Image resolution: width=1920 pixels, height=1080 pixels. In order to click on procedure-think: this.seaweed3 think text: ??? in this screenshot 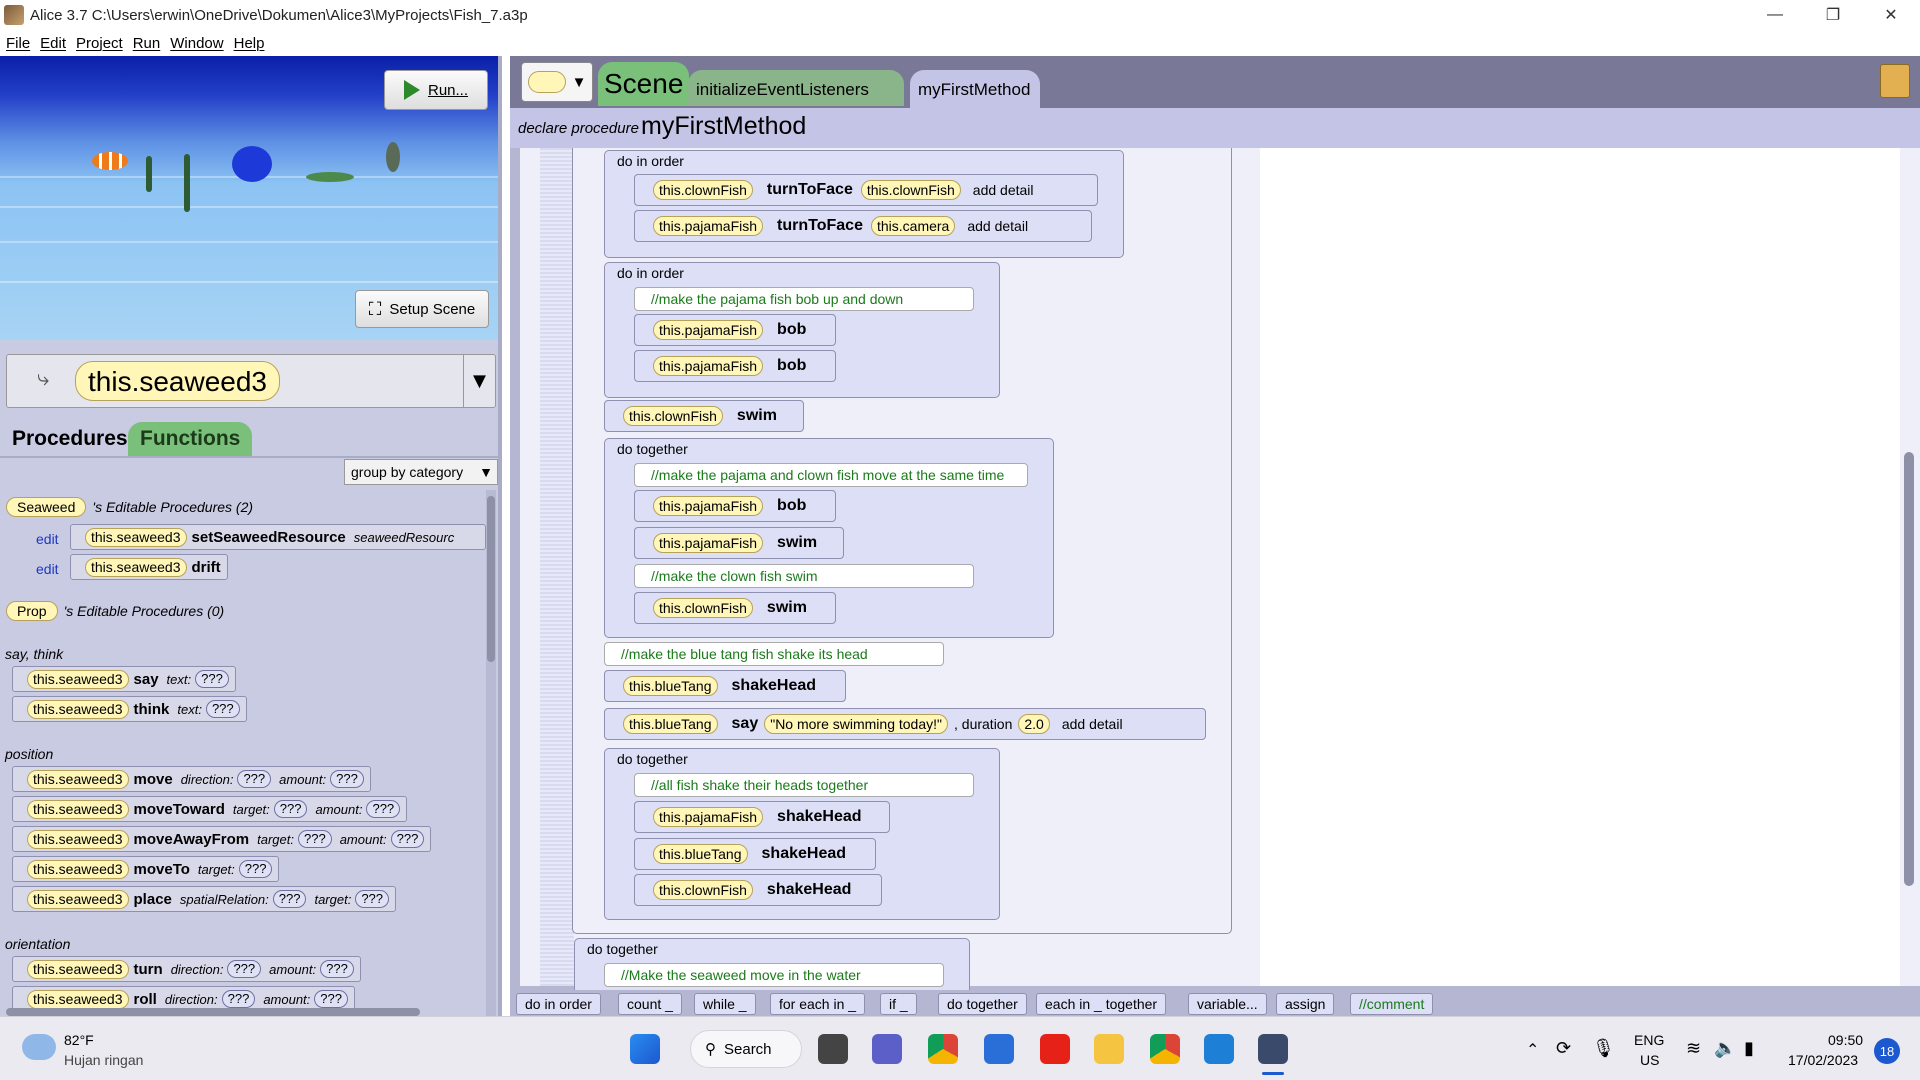, I will do `click(129, 709)`.